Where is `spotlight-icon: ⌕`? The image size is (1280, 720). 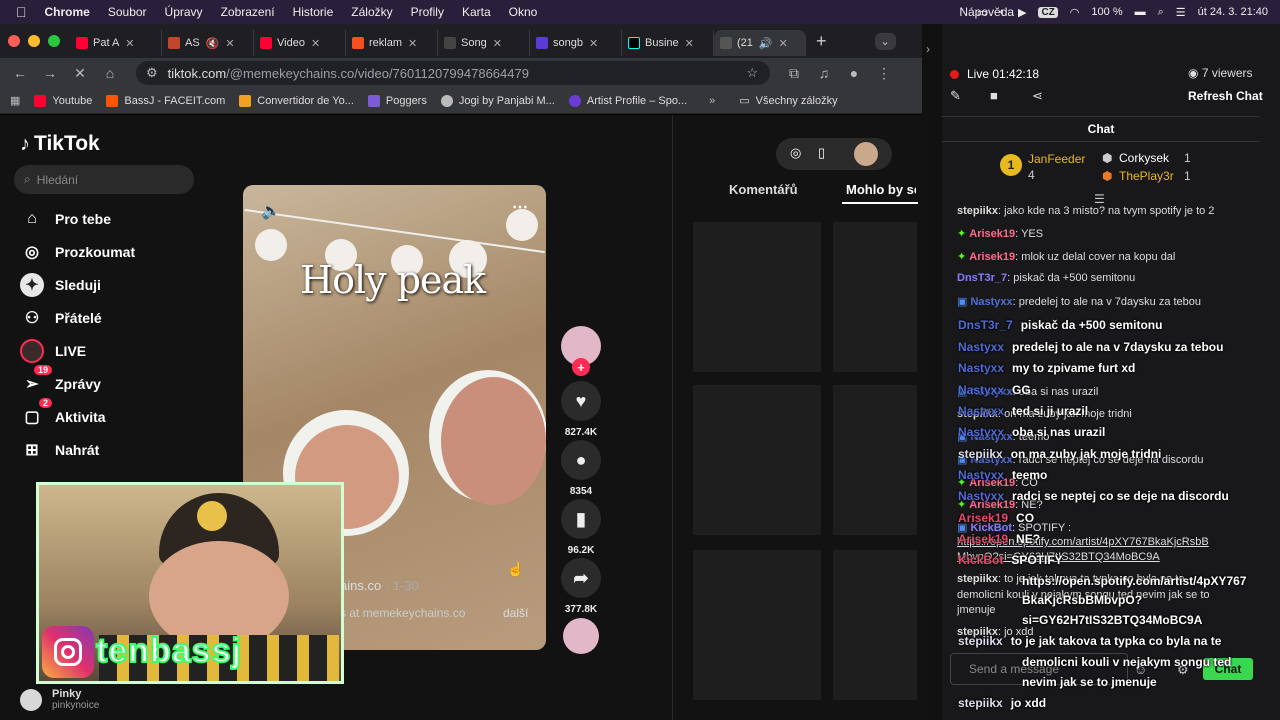
spotlight-icon: ⌕ is located at coordinates (1161, 12).